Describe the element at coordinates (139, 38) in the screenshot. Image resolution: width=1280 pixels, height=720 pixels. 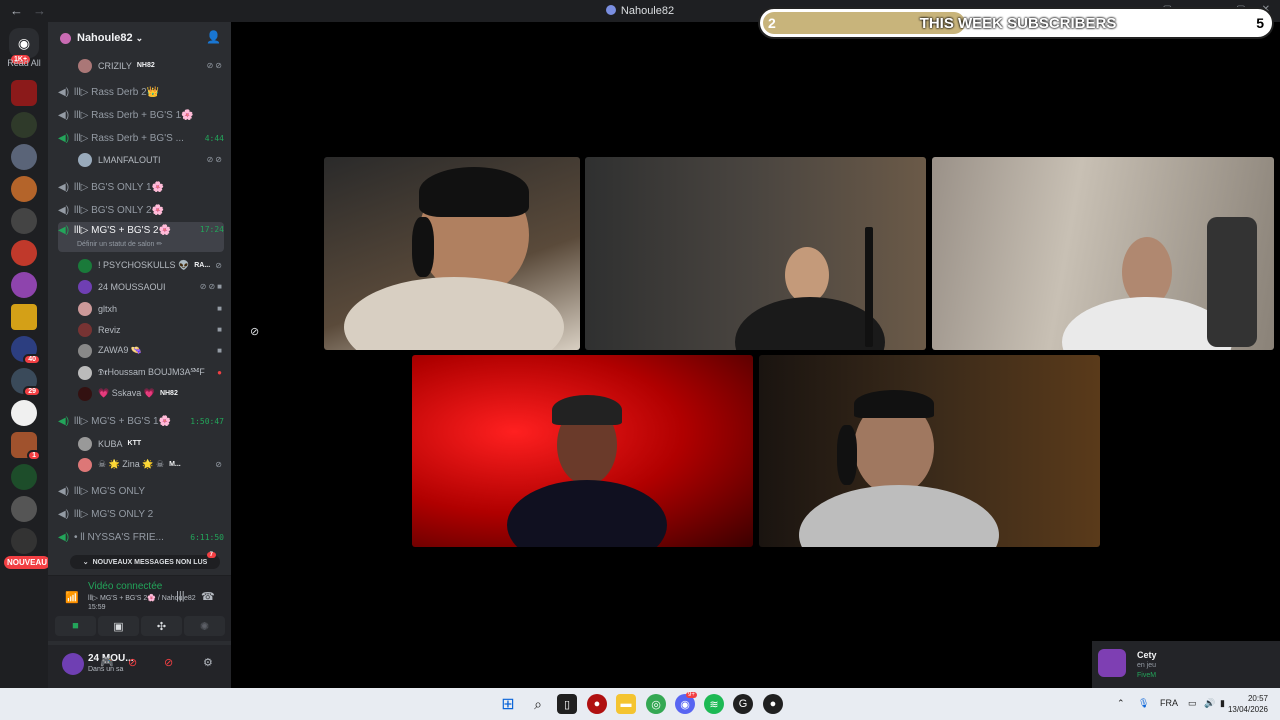
I see `guild-header: Nahoule82 ⌄ 👤` at that location.